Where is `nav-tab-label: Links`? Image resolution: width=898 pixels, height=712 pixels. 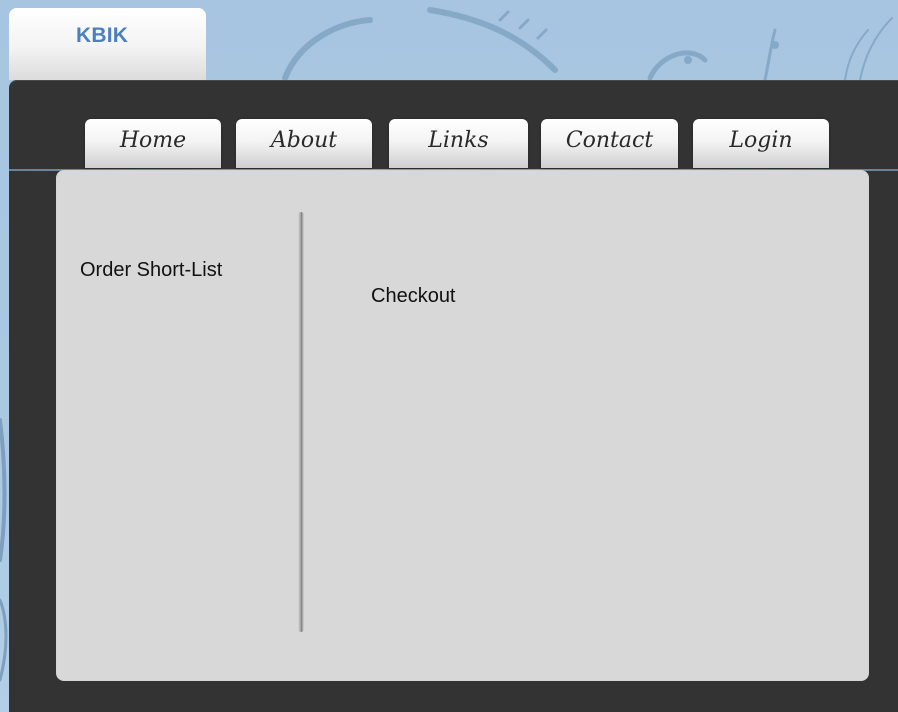 nav-tab-label: Links is located at coordinates (458, 140).